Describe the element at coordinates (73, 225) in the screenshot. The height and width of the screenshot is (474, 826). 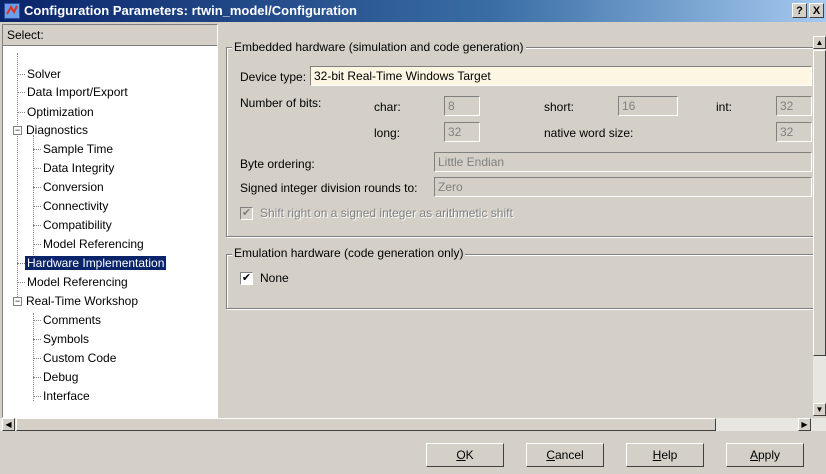
I see `tree-item-compatibility: Compatibility` at that location.